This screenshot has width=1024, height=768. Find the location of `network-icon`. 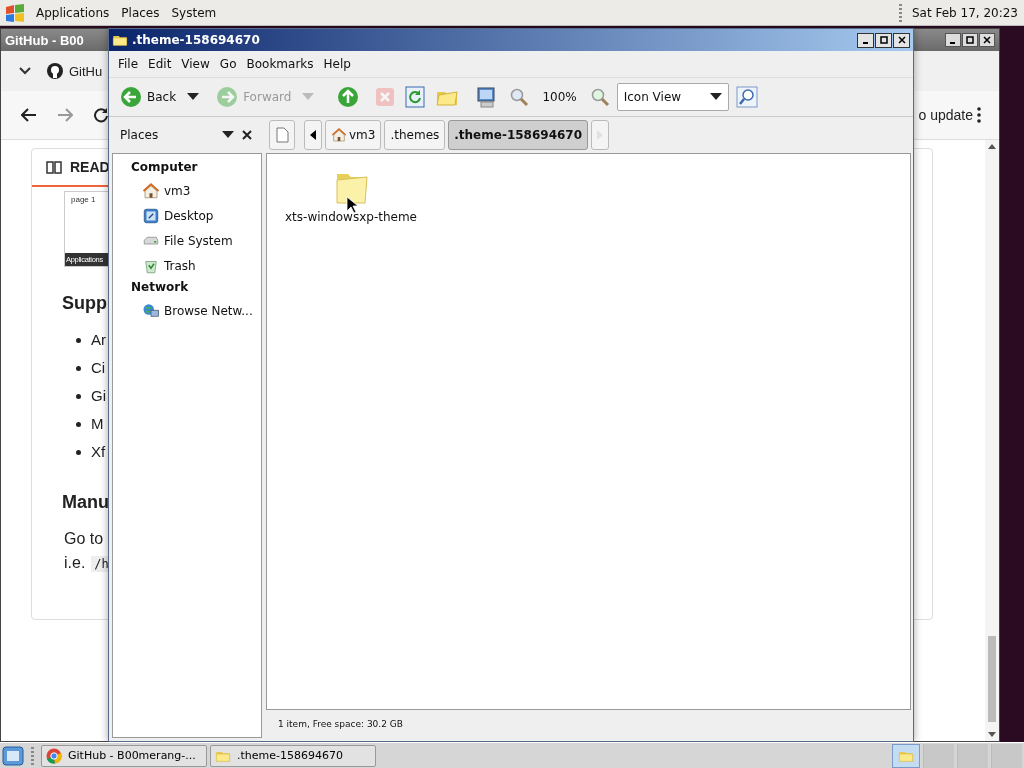

network-icon is located at coordinates (151, 310).